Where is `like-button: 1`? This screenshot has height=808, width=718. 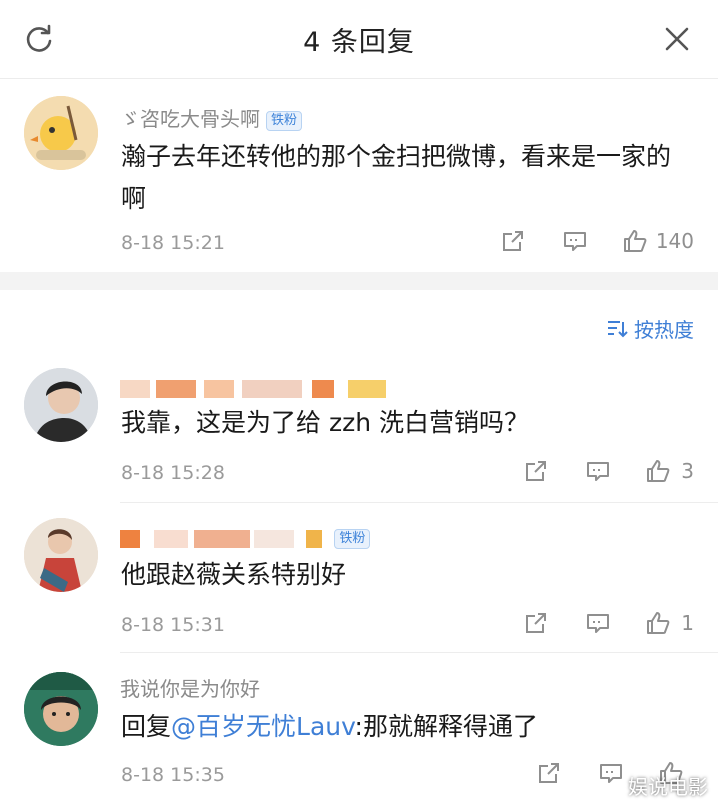
like-button: 1 is located at coordinates (669, 623).